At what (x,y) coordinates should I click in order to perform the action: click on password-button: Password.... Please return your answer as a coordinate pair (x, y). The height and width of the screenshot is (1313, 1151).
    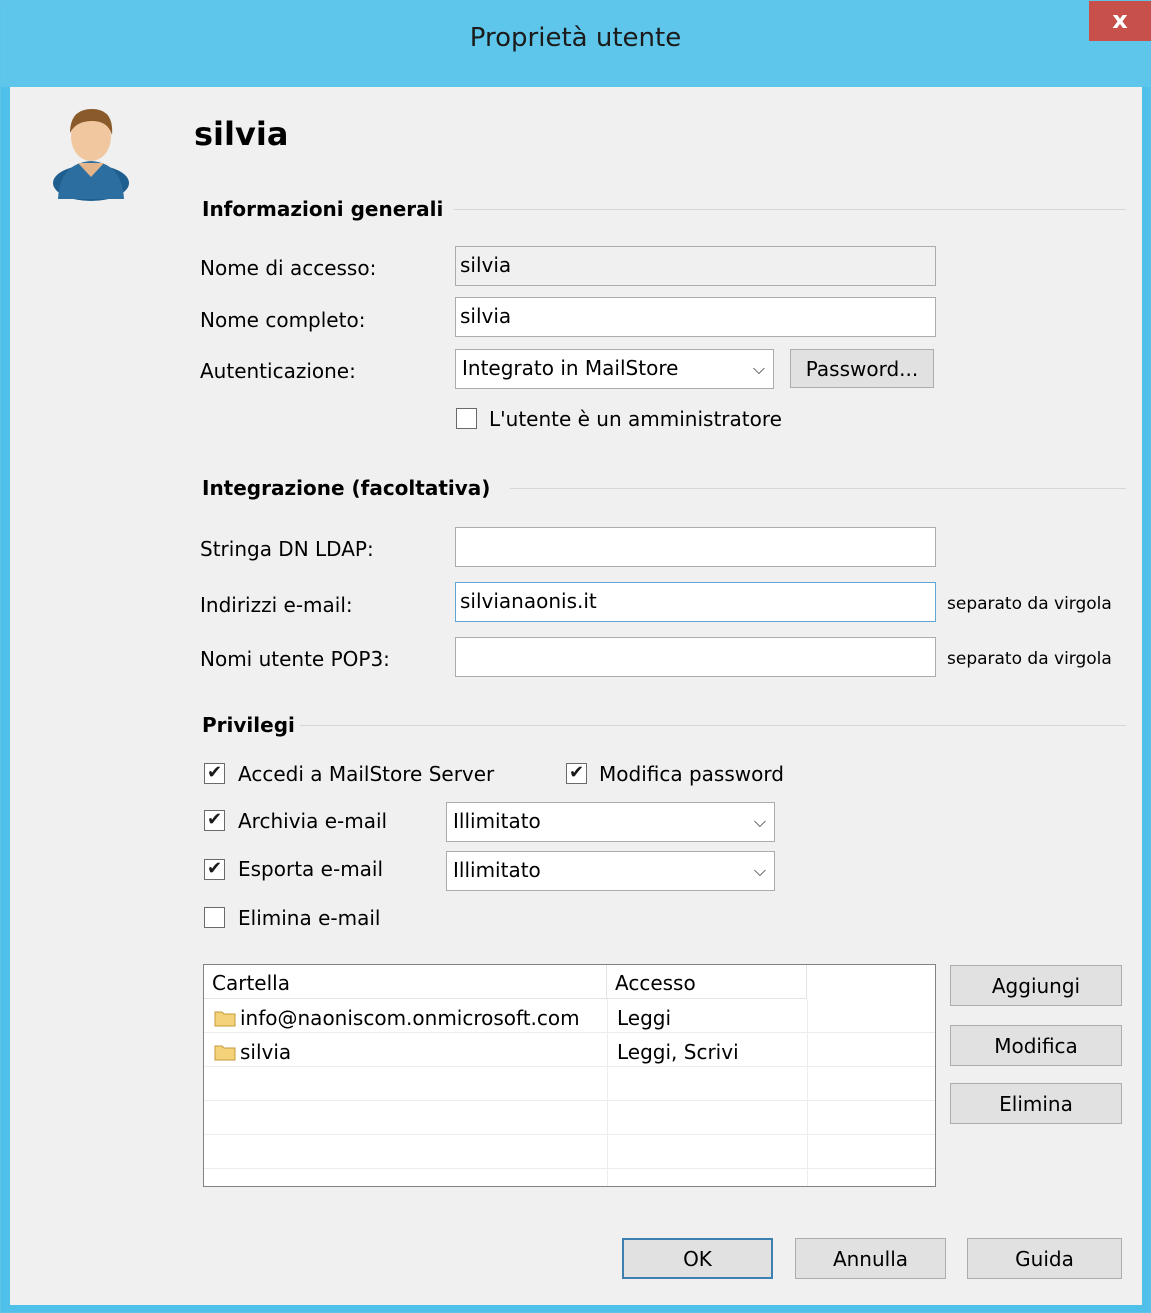
    Looking at the image, I should click on (862, 368).